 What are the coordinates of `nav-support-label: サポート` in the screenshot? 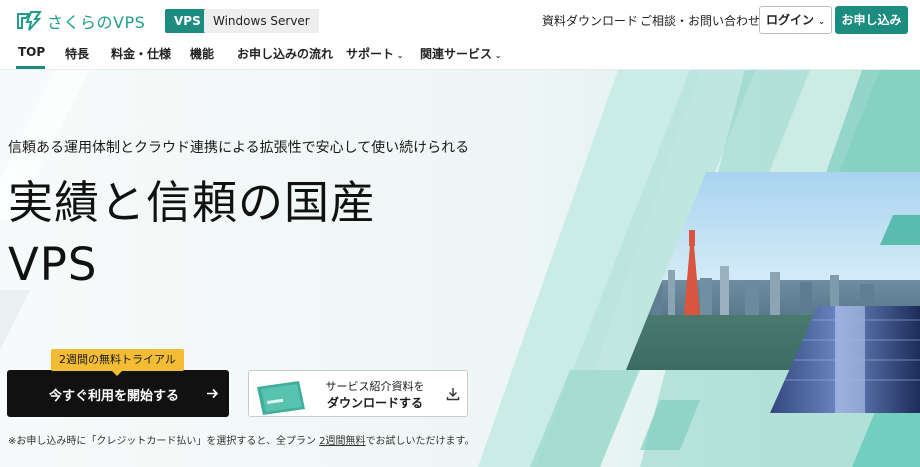 It's located at (370, 54).